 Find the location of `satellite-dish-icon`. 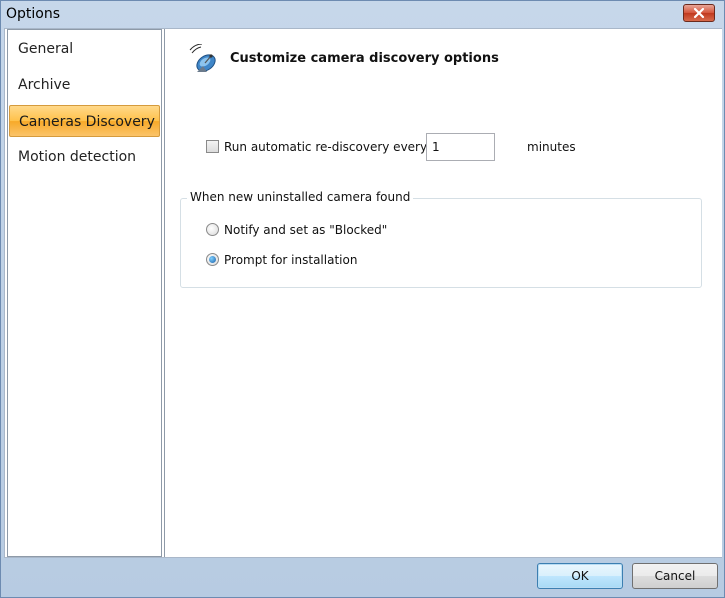

satellite-dish-icon is located at coordinates (202, 58).